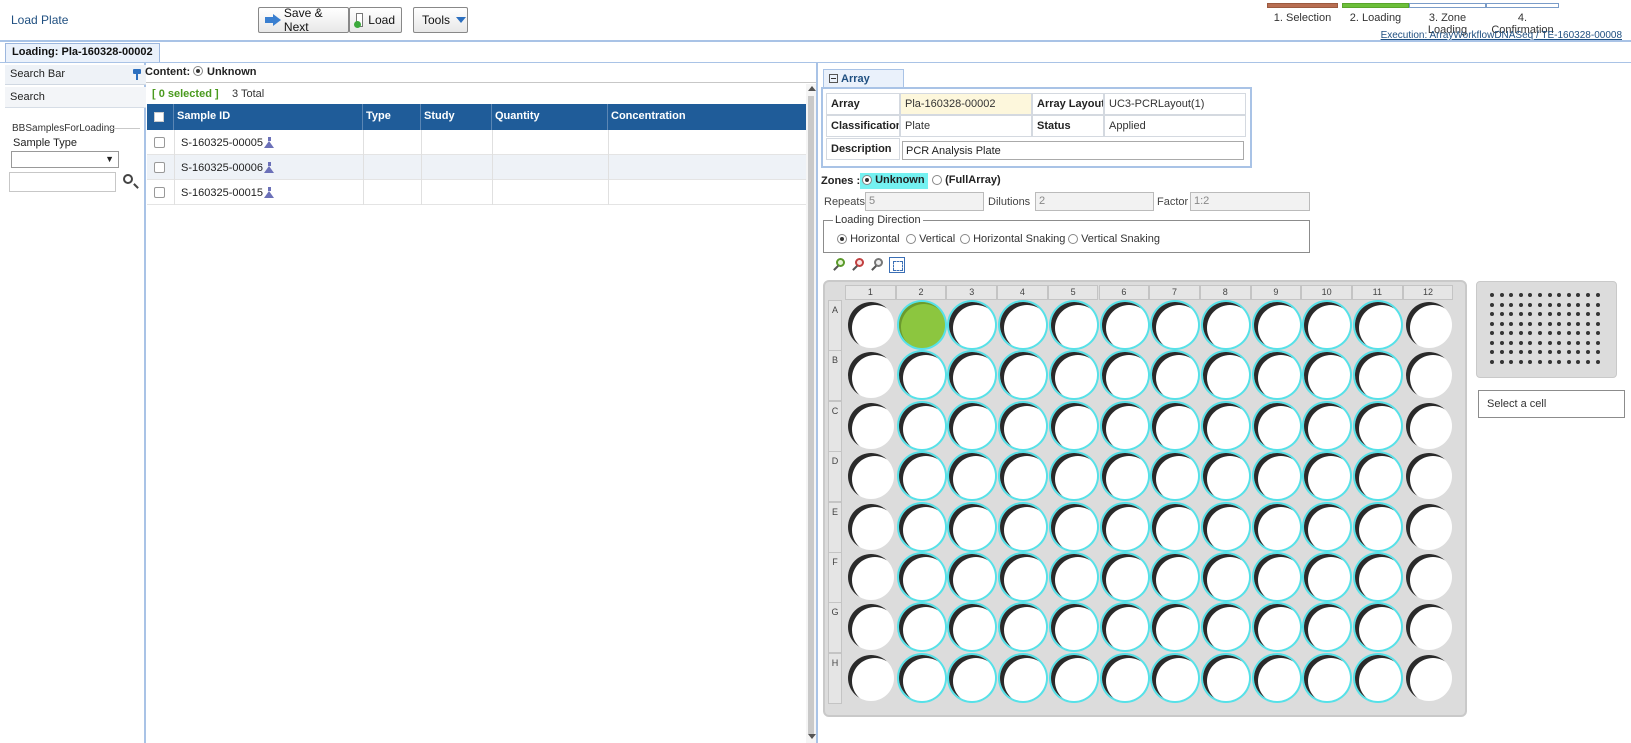 This screenshot has width=1631, height=743. What do you see at coordinates (1377, 292) in the screenshot?
I see `plate-column-header: 11` at bounding box center [1377, 292].